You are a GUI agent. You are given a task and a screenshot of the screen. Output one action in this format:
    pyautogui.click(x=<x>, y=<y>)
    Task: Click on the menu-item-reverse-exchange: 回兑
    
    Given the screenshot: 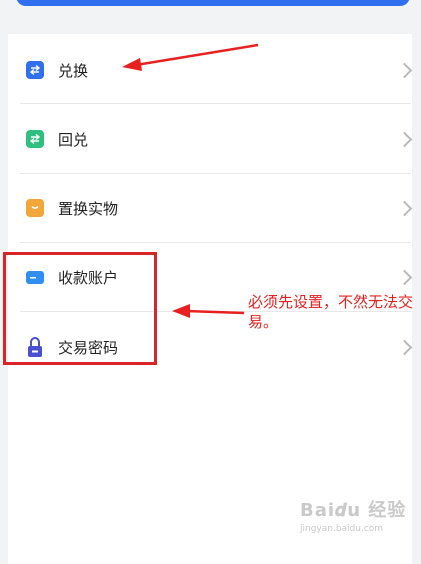 What is the action you would take?
    pyautogui.click(x=211, y=139)
    